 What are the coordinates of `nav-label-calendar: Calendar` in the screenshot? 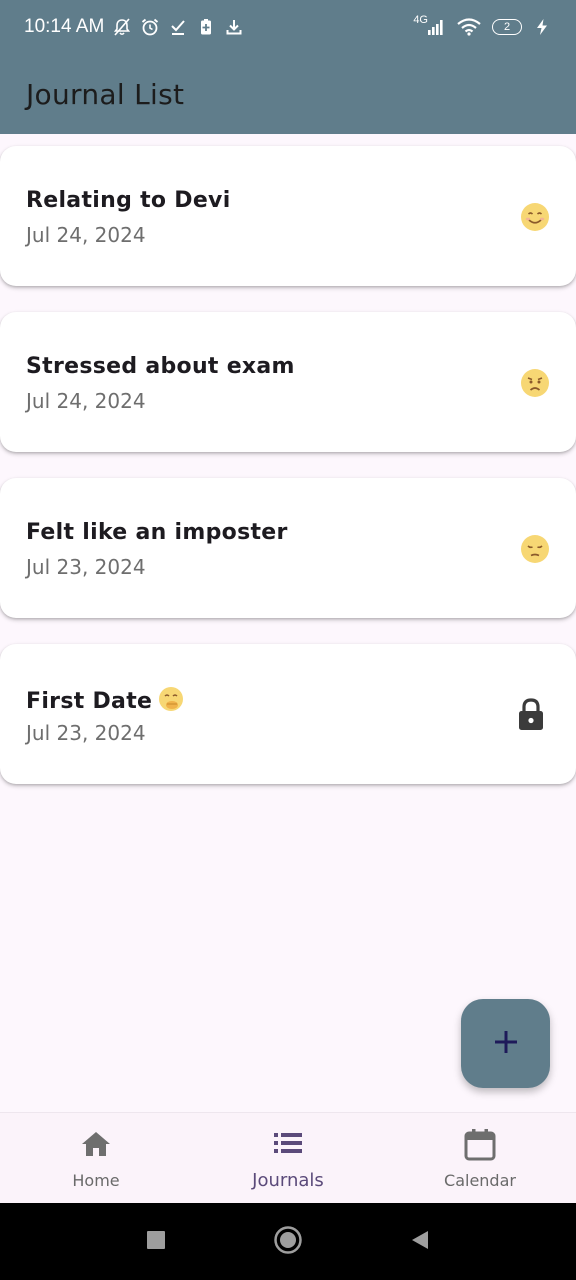 It's located at (480, 1180).